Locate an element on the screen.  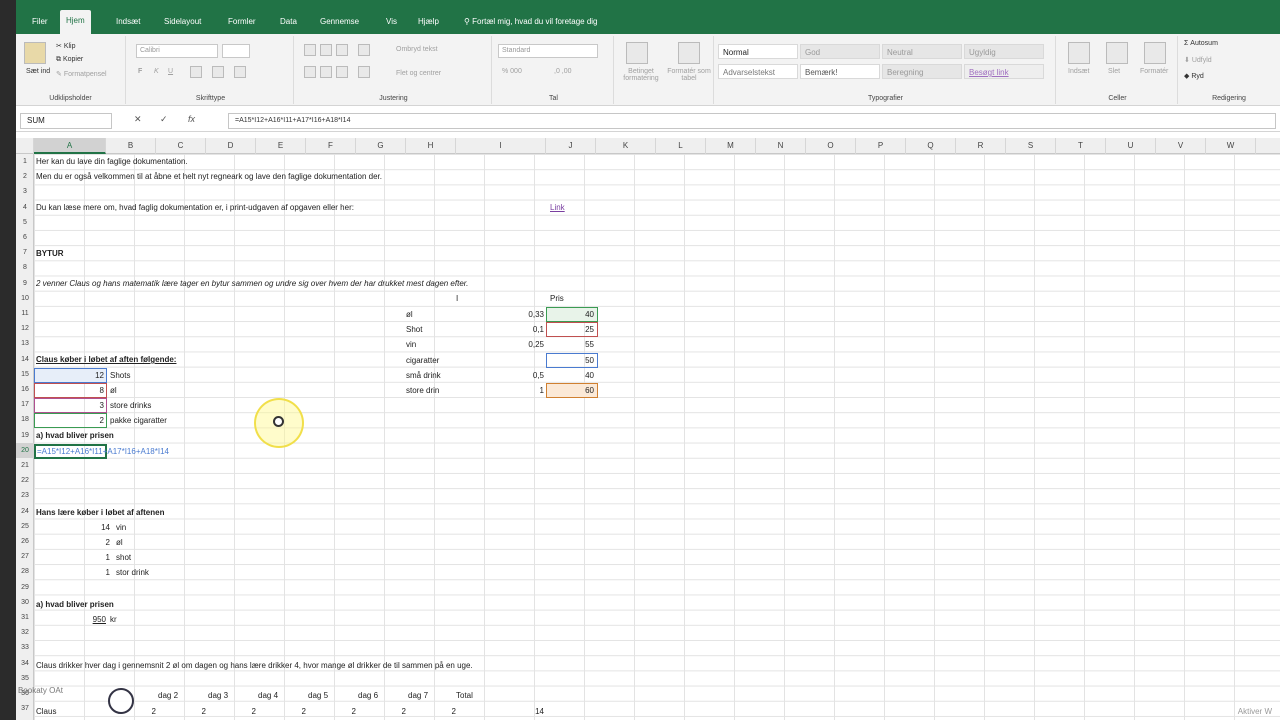
cell-i12: 0,1 is located at coordinates (520, 330).